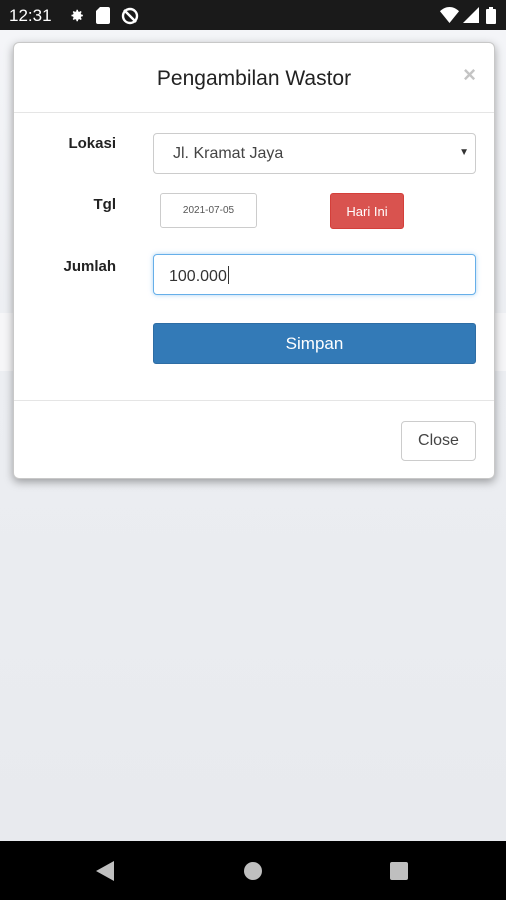 This screenshot has height=900, width=506. What do you see at coordinates (314, 343) in the screenshot?
I see `save-button: Simpan` at bounding box center [314, 343].